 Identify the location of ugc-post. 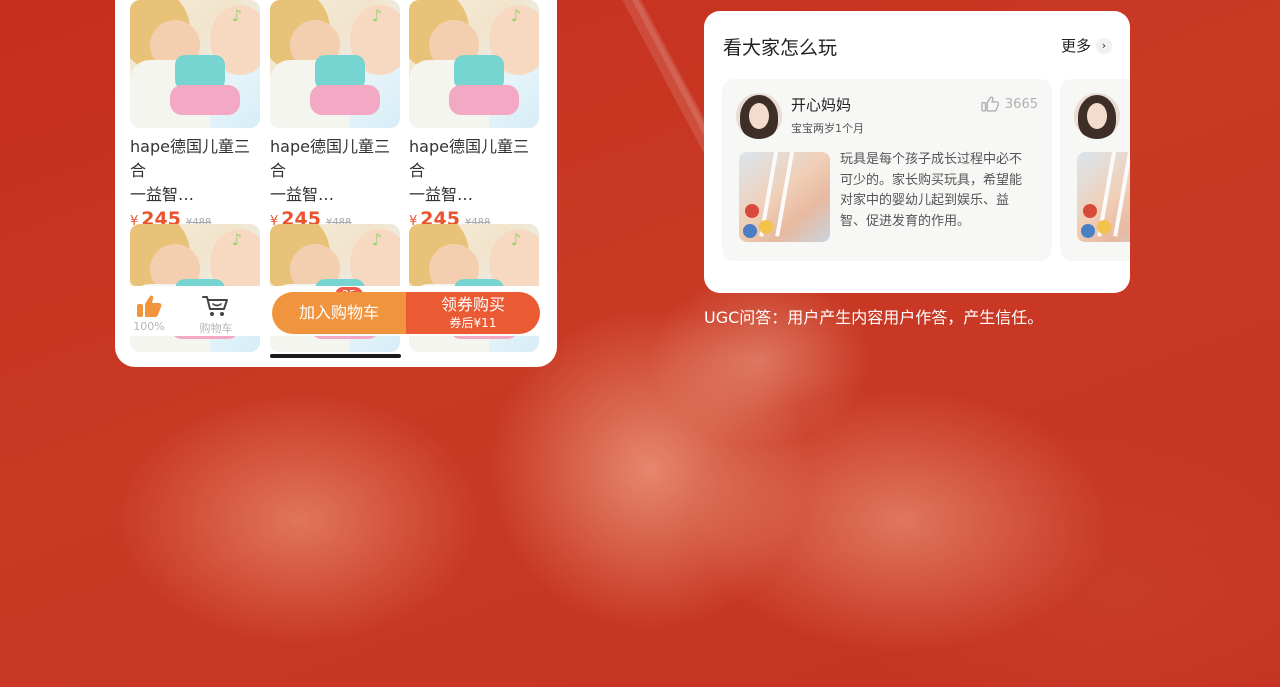
(1095, 170).